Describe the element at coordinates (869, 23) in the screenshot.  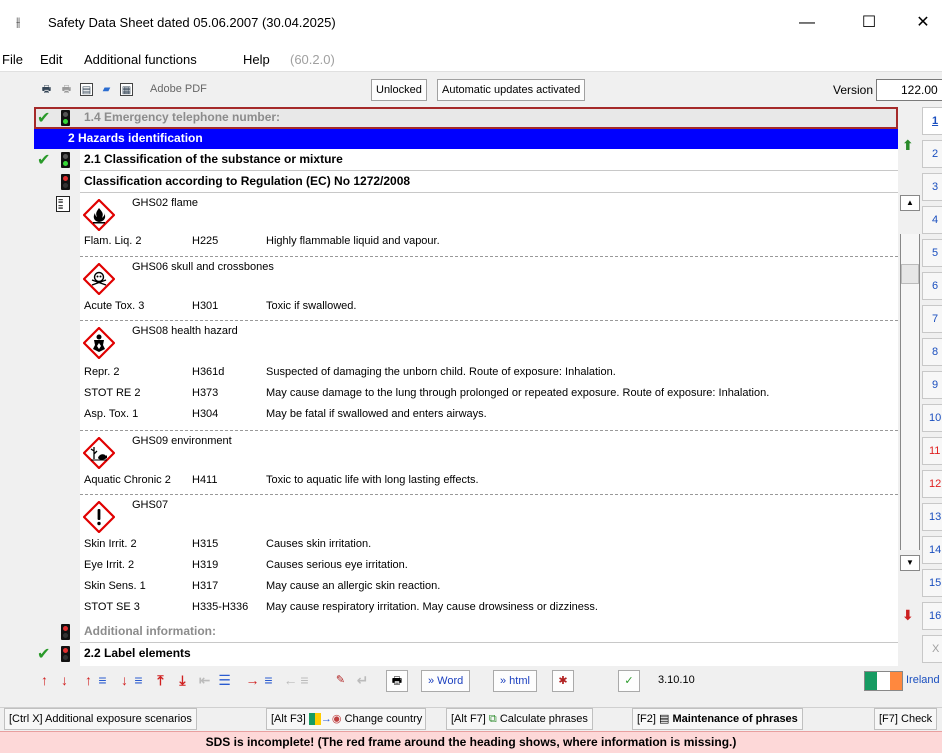
I see `maximize-button: ☐` at that location.